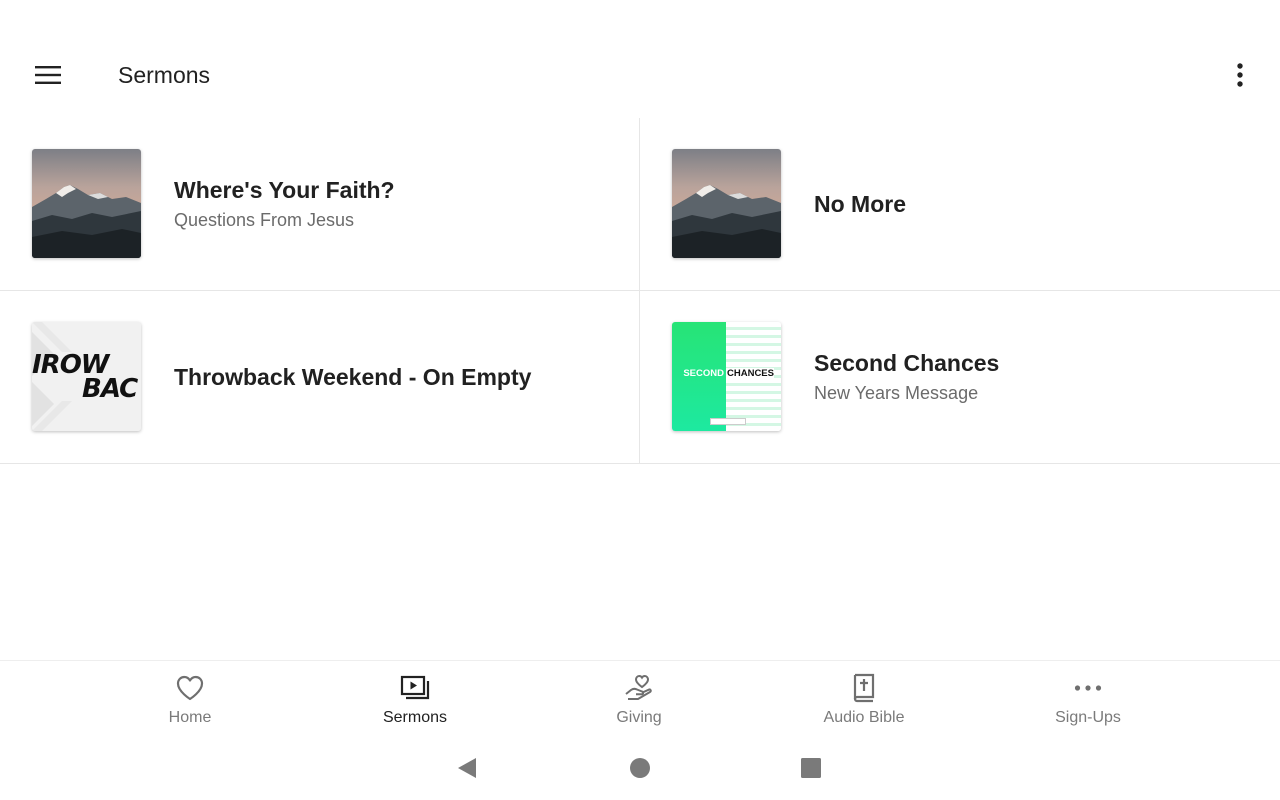  I want to click on sermon-item: IROW BAC Throwback Weekend - On Empty, so click(320, 377).